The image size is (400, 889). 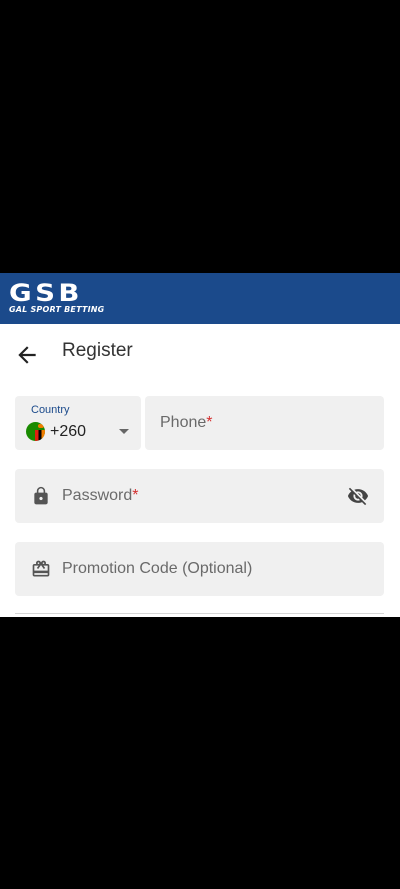 I want to click on back-button, so click(x=27, y=355).